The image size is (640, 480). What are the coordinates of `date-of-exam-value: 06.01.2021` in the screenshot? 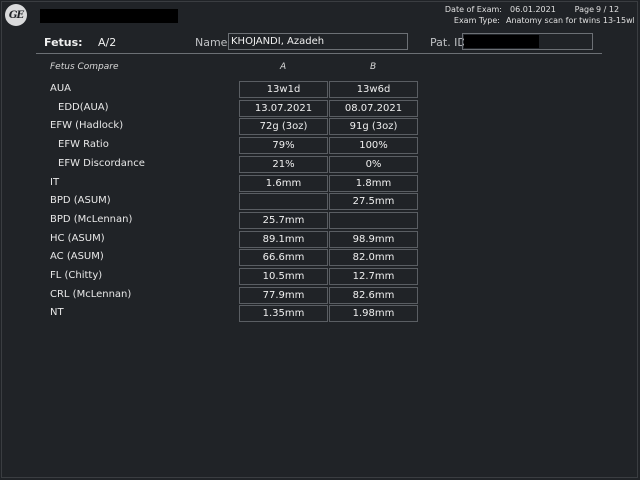 It's located at (533, 9).